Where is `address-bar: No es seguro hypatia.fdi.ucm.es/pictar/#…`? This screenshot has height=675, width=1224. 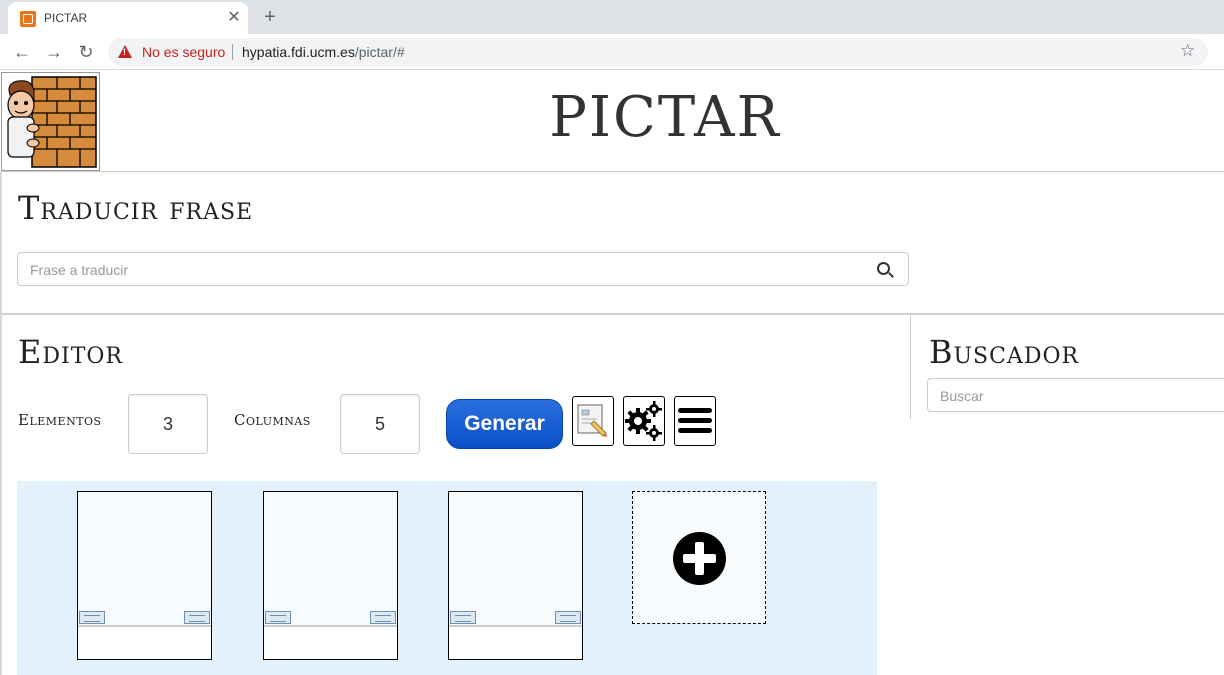 address-bar: No es seguro hypatia.fdi.ucm.es/pictar/#… is located at coordinates (658, 52).